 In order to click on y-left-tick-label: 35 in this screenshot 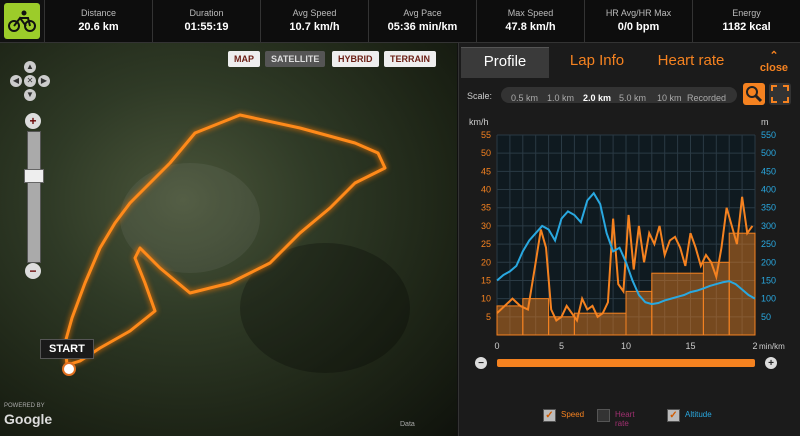, I will do `click(486, 208)`.